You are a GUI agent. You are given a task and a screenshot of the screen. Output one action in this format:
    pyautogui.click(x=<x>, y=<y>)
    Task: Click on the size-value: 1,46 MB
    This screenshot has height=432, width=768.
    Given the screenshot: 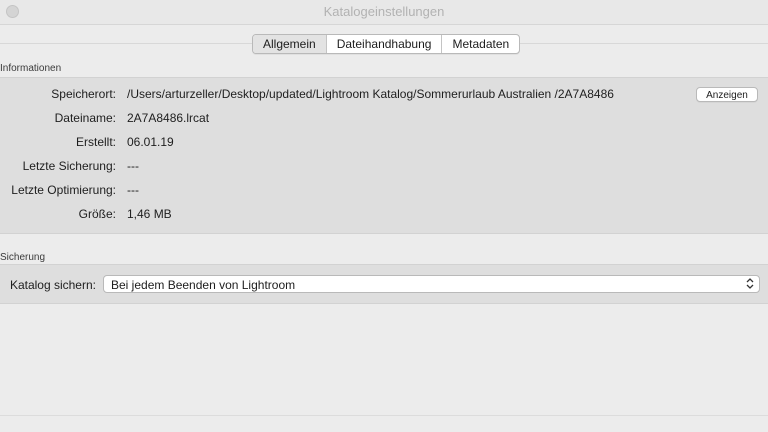 What is the action you would take?
    pyautogui.click(x=149, y=214)
    